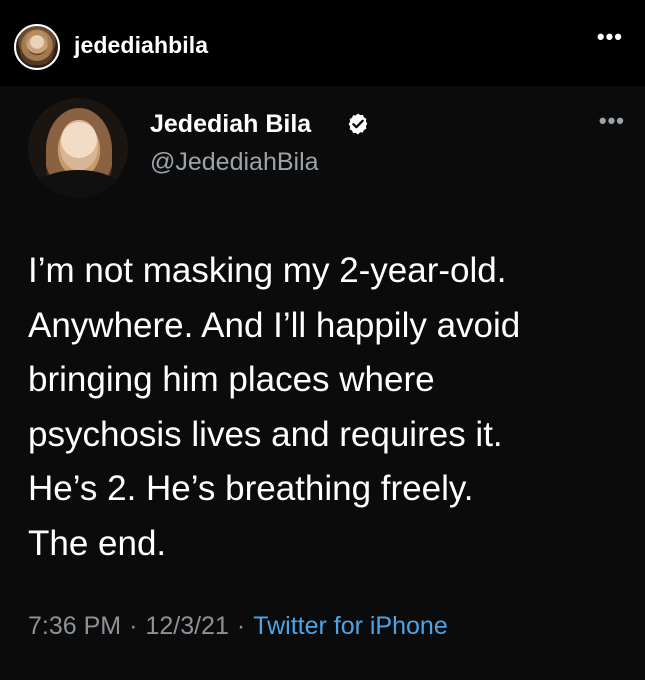  What do you see at coordinates (74, 626) in the screenshot?
I see `tweet-time: 7:36 PM` at bounding box center [74, 626].